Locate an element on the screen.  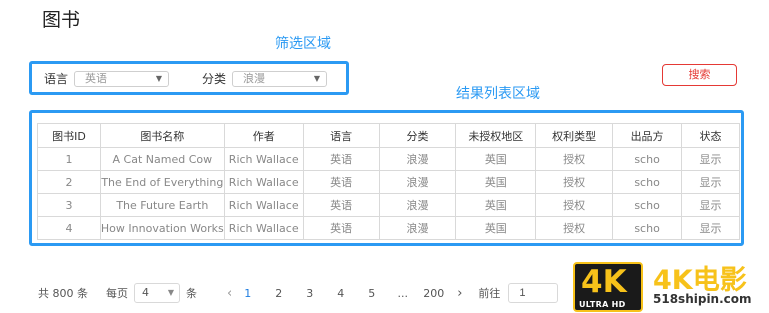
table-cell: 1 is located at coordinates (69, 159).